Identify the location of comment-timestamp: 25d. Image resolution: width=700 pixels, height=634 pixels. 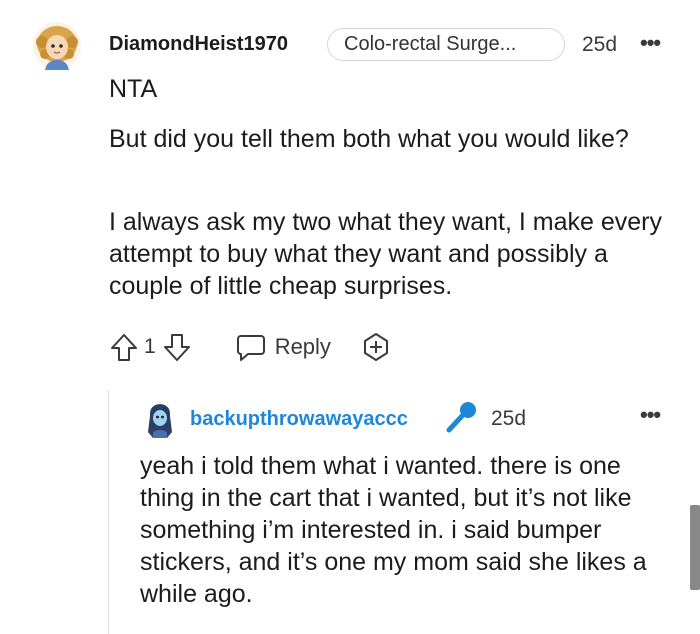
(600, 44).